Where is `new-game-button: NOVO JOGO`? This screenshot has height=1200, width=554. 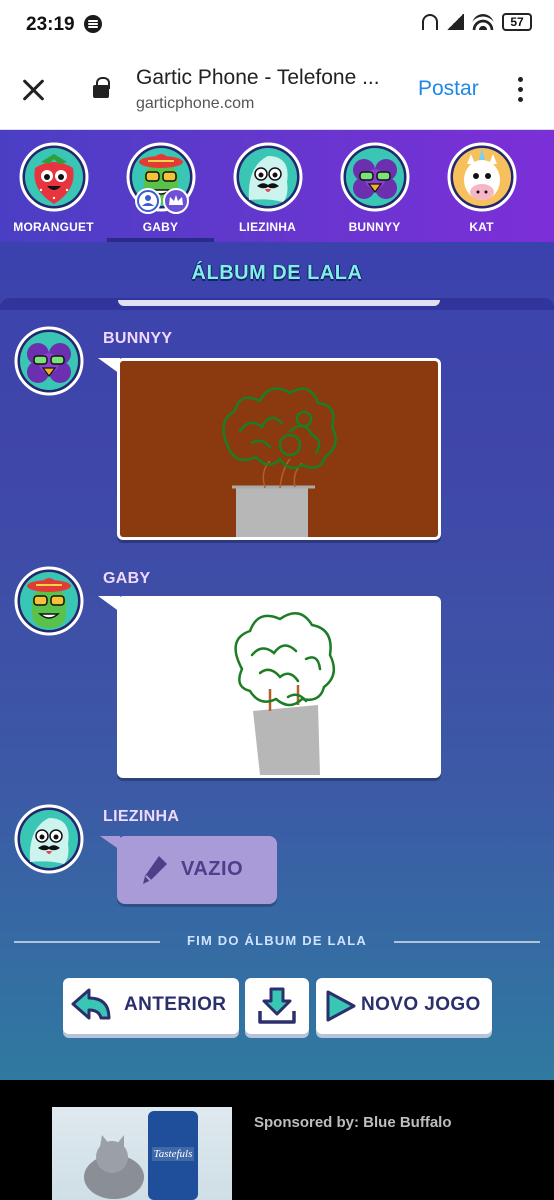
new-game-button: NOVO JOGO is located at coordinates (404, 1006).